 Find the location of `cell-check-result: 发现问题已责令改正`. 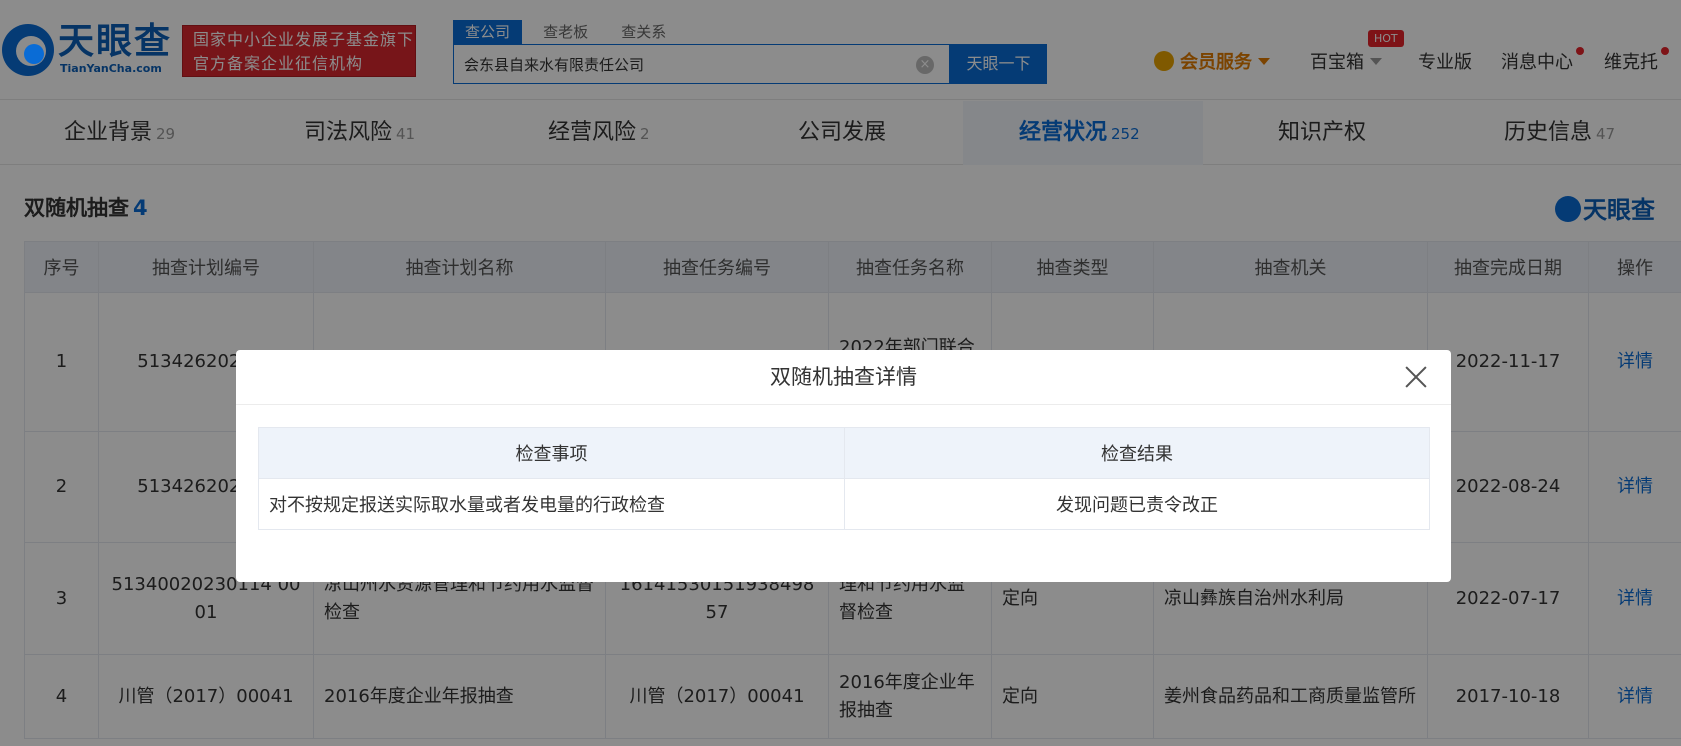

cell-check-result: 发现问题已责令改正 is located at coordinates (1137, 504).